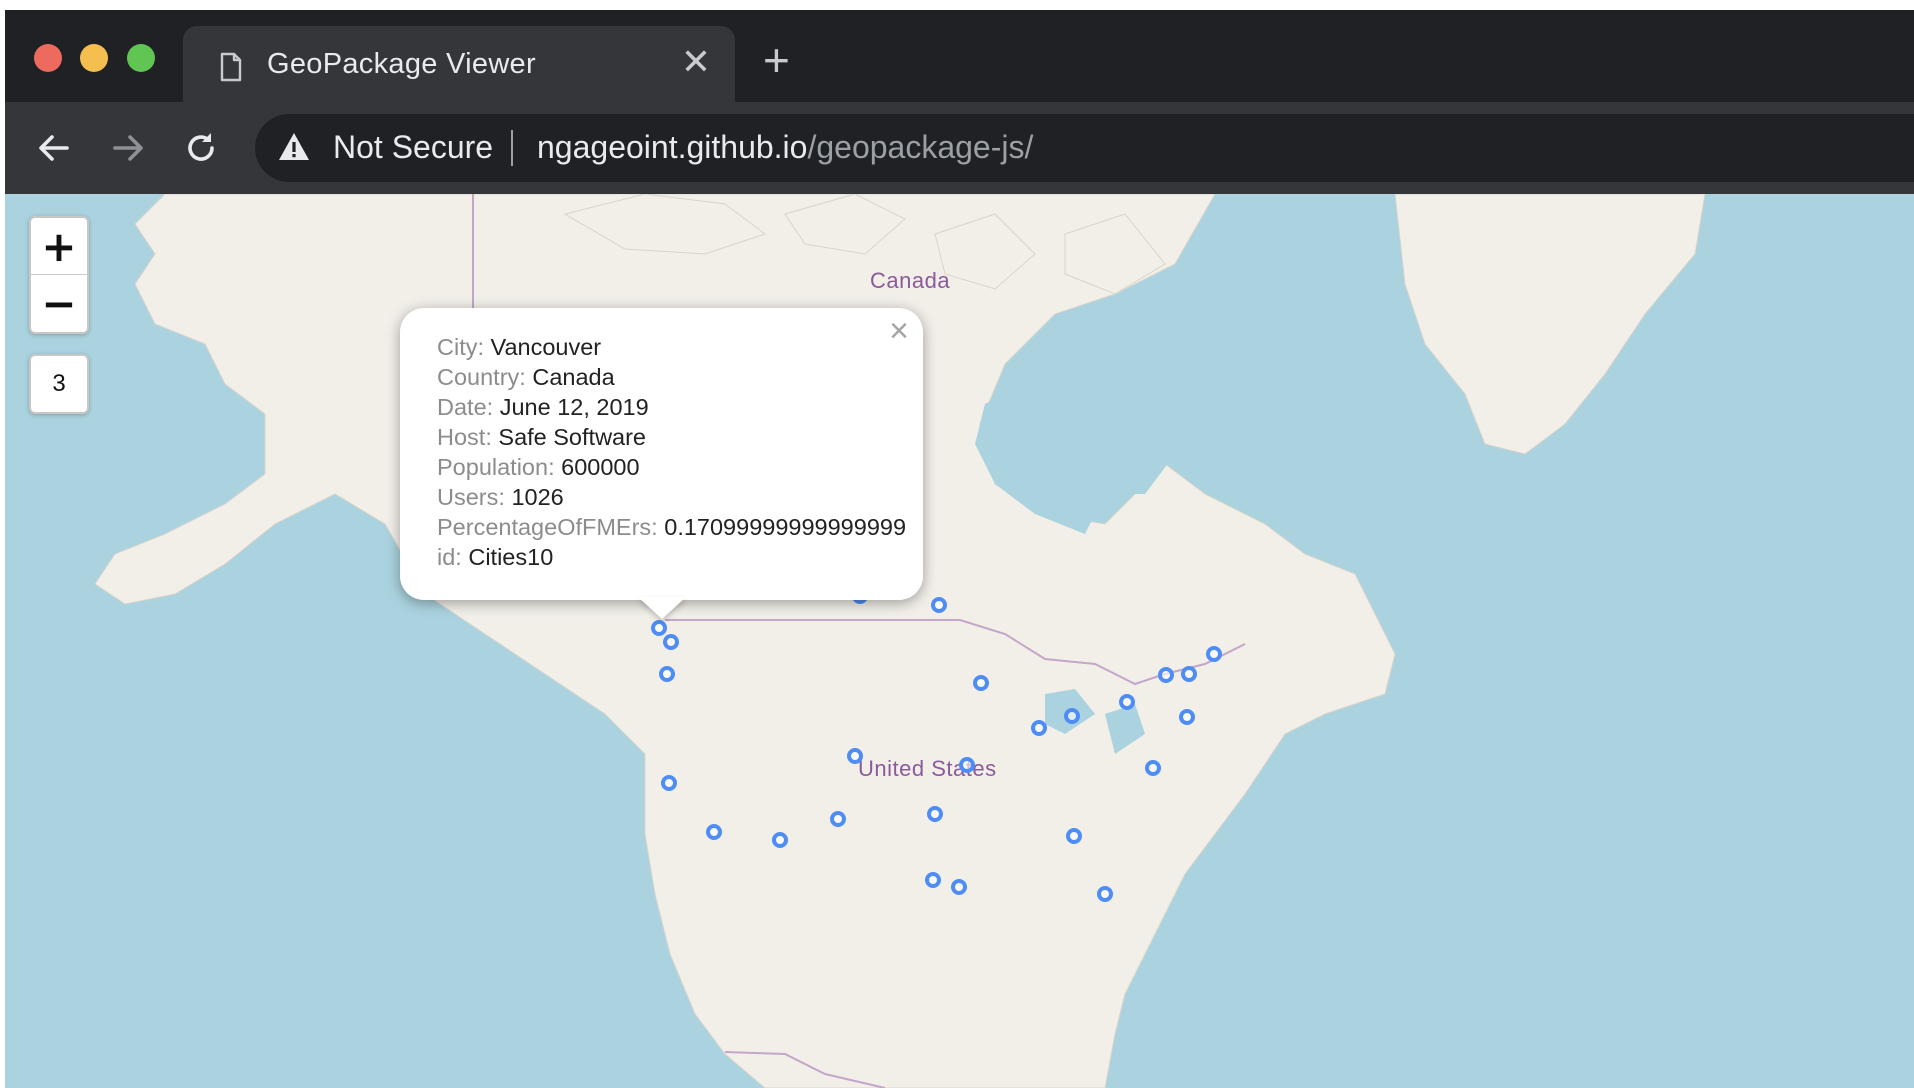  I want to click on close-window-button, so click(48, 58).